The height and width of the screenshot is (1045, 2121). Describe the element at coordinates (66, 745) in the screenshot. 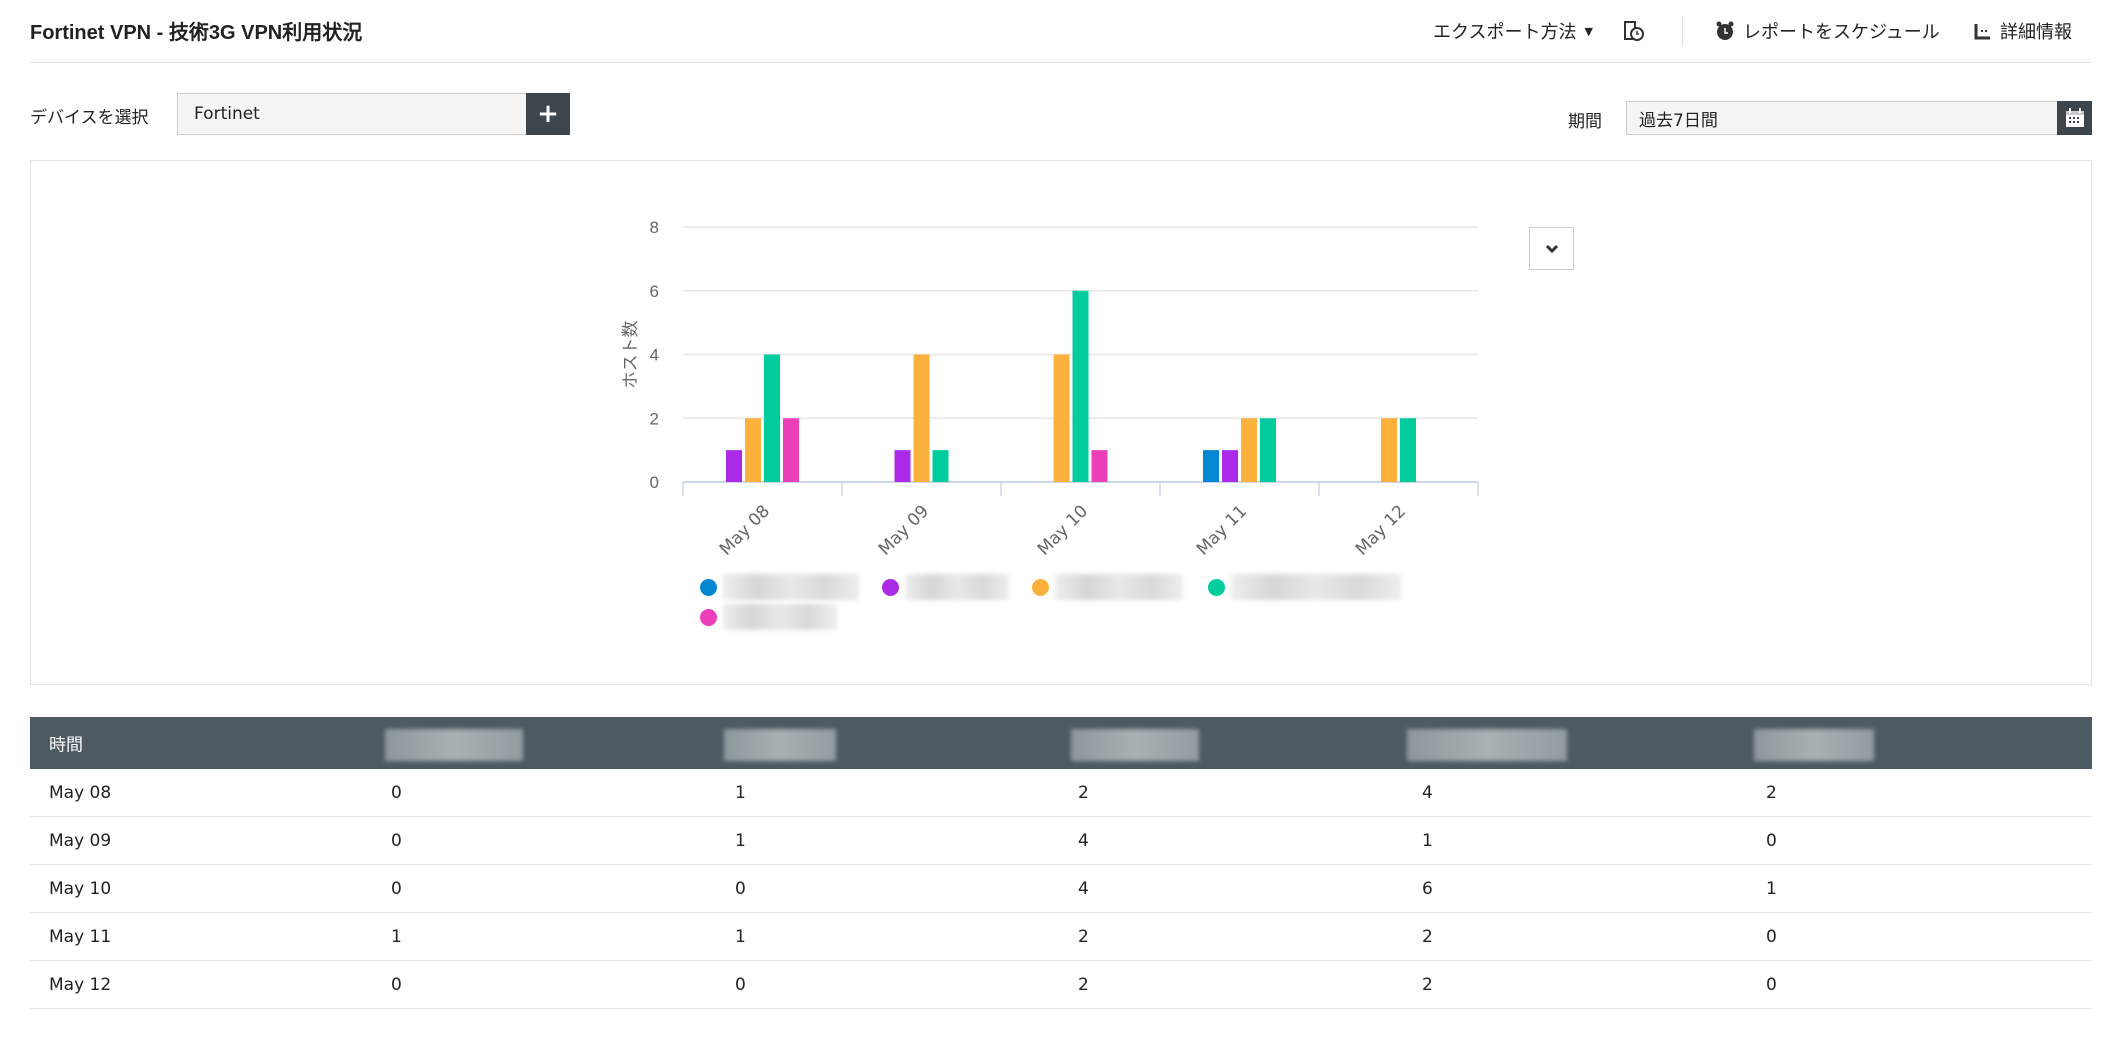

I see `column-header-time: 時間` at that location.